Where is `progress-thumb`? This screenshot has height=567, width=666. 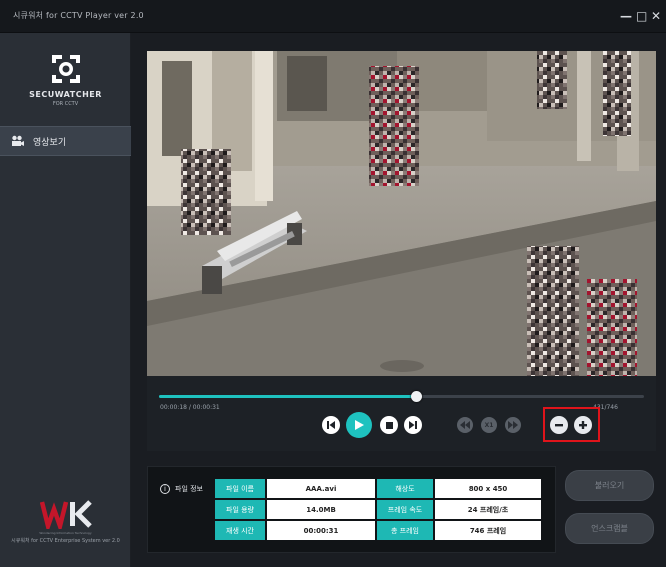 progress-thumb is located at coordinates (416, 396).